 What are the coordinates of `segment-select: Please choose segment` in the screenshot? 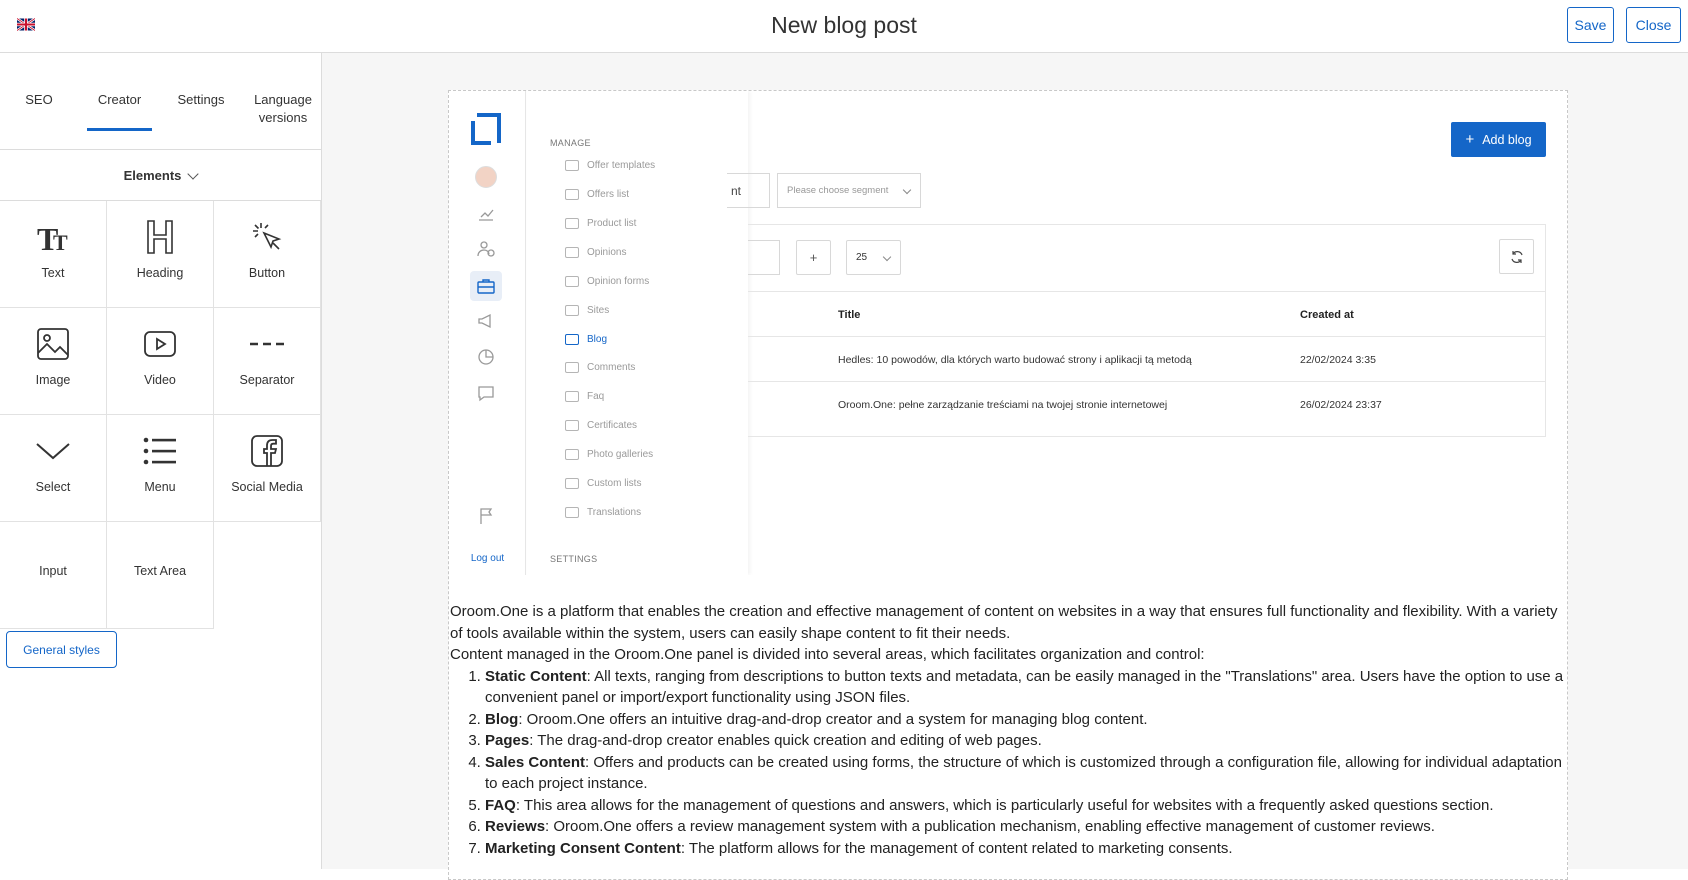 It's located at (849, 190).